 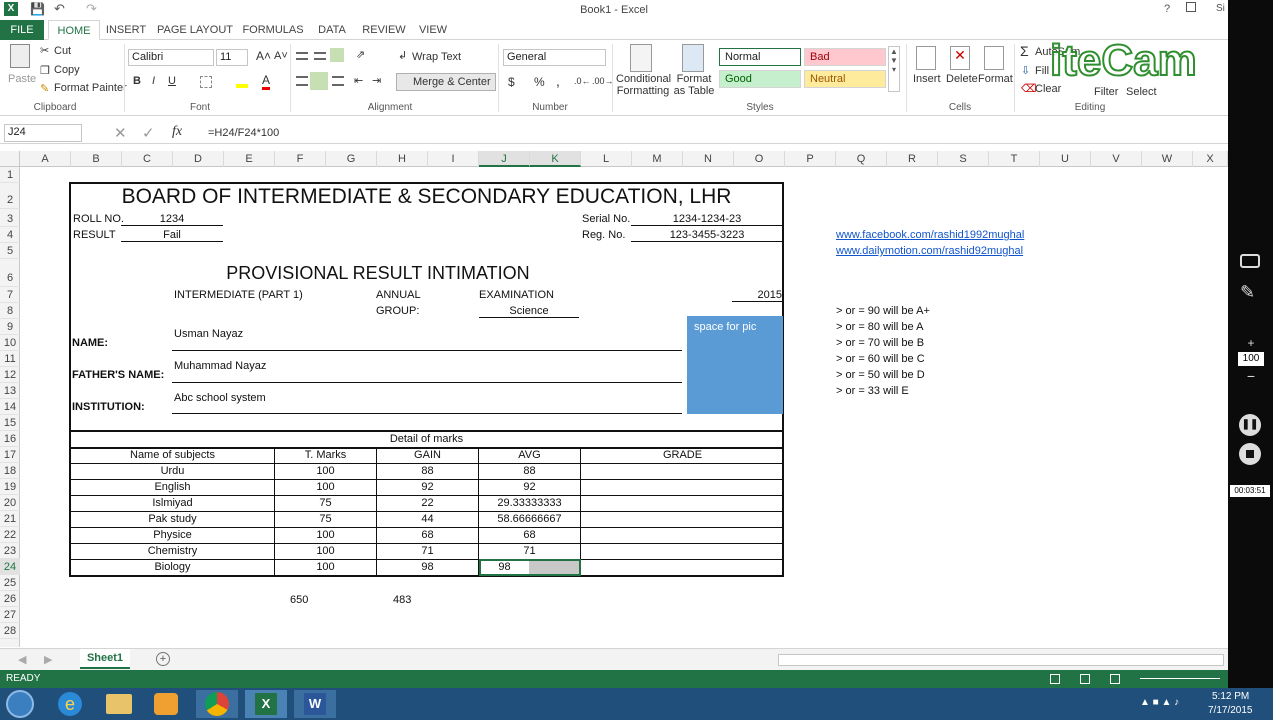 What do you see at coordinates (880, 343) in the screenshot?
I see `grade-rule: > or = 70 will be B` at bounding box center [880, 343].